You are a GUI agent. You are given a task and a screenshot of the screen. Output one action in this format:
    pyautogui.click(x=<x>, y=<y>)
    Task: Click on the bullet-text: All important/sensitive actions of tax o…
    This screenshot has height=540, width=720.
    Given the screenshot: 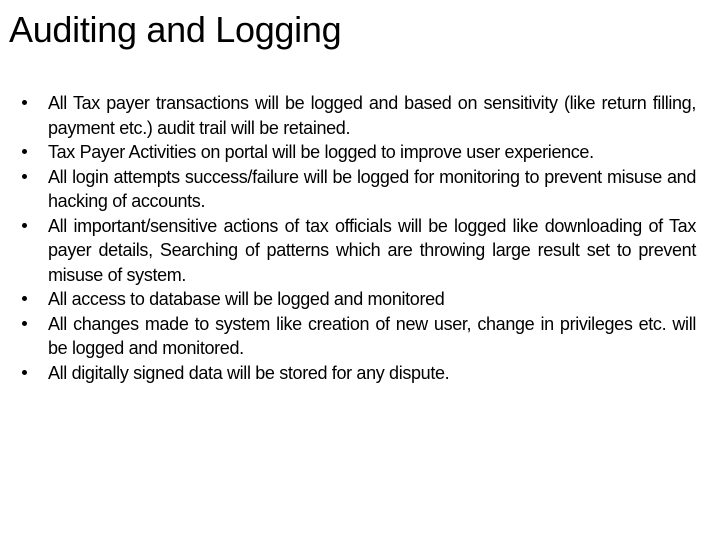 What is the action you would take?
    pyautogui.click(x=372, y=250)
    